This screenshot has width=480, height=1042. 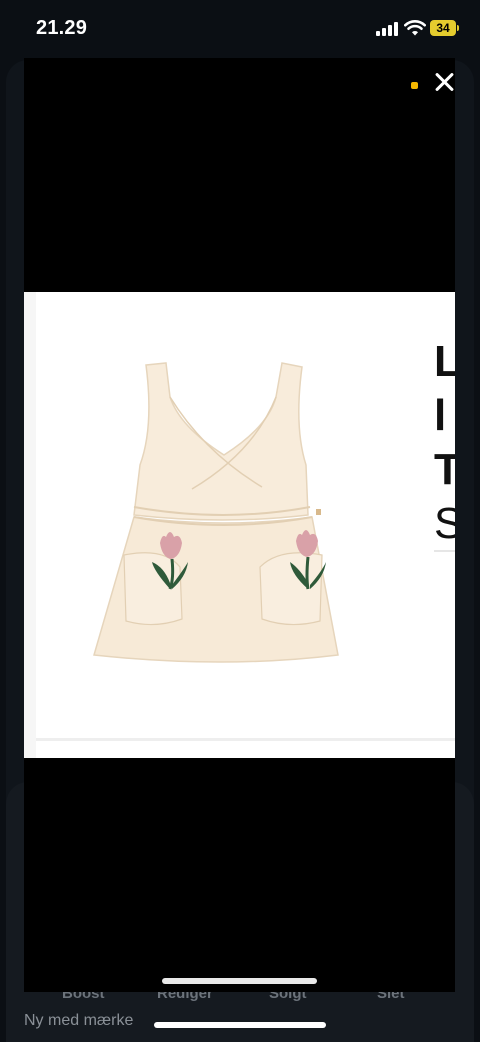 I want to click on battery-icon: 34, so click(x=443, y=28).